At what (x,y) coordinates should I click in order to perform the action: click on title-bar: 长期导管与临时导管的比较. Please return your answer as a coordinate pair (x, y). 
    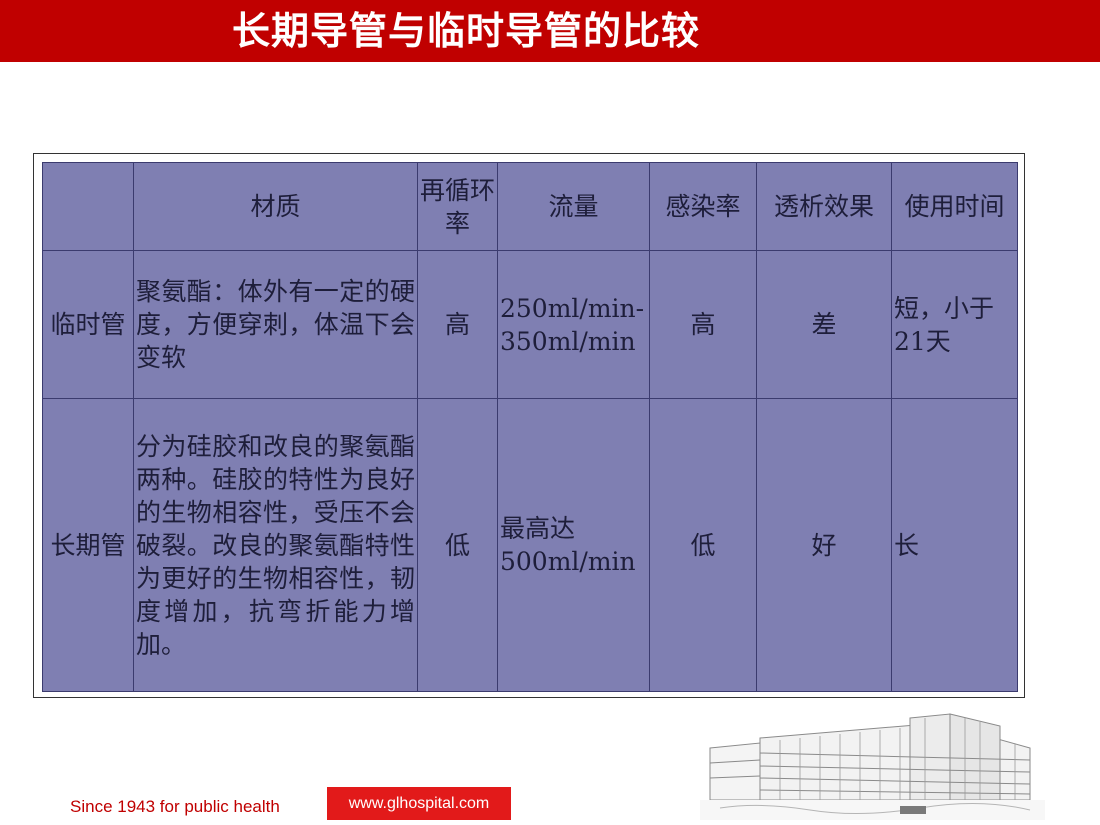
    Looking at the image, I should click on (550, 31).